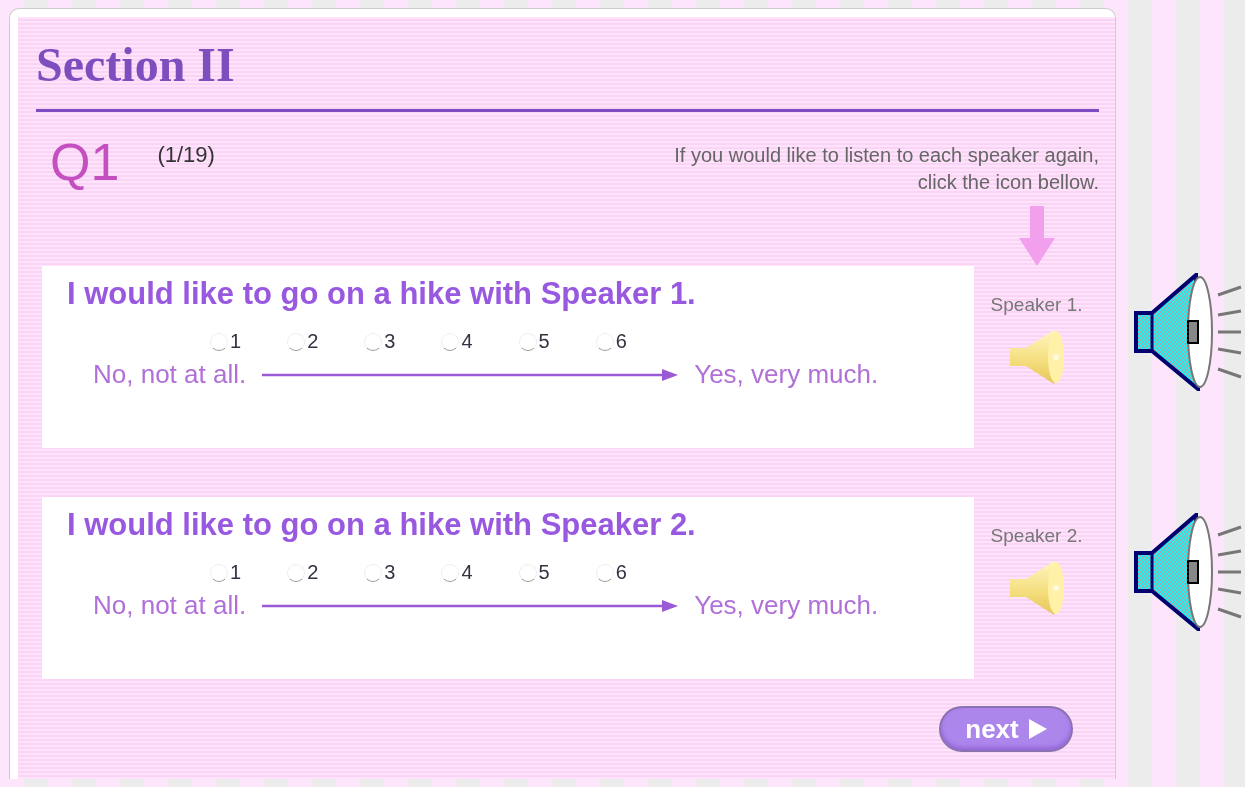 The width and height of the screenshot is (1245, 787). What do you see at coordinates (85, 162) in the screenshot?
I see `question-number: Q1` at bounding box center [85, 162].